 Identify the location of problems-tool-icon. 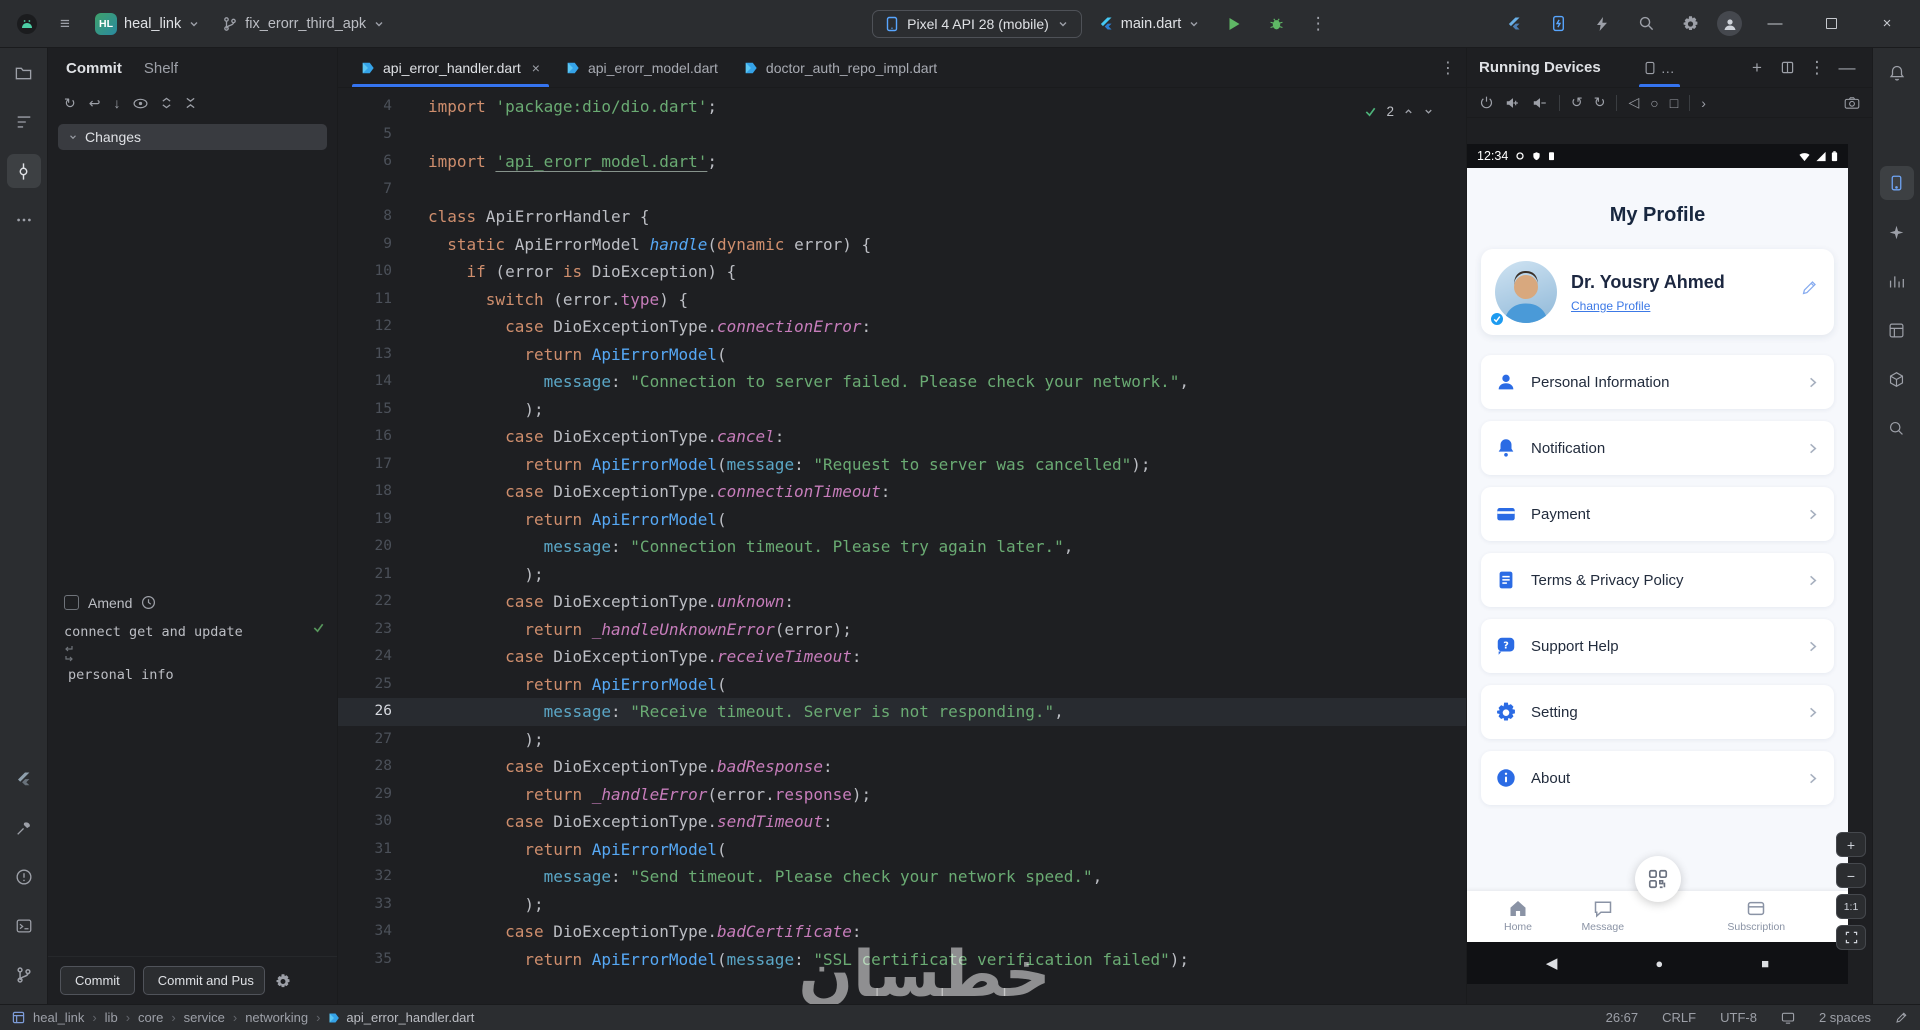
(24, 877).